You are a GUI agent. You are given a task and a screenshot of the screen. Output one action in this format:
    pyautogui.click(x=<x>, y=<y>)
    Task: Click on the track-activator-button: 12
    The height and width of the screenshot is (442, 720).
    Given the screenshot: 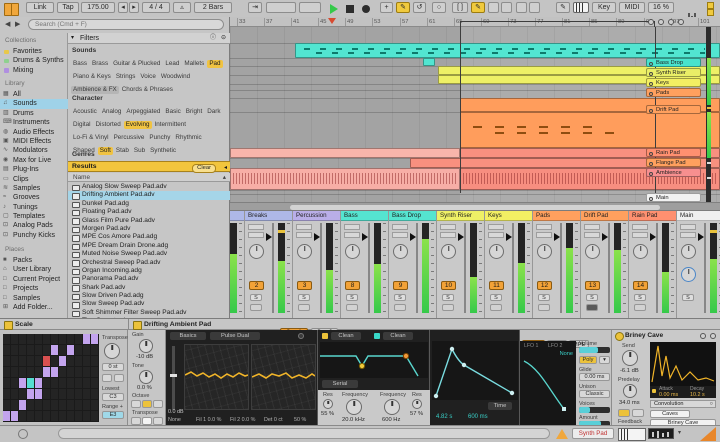 What is the action you would take?
    pyautogui.click(x=544, y=285)
    